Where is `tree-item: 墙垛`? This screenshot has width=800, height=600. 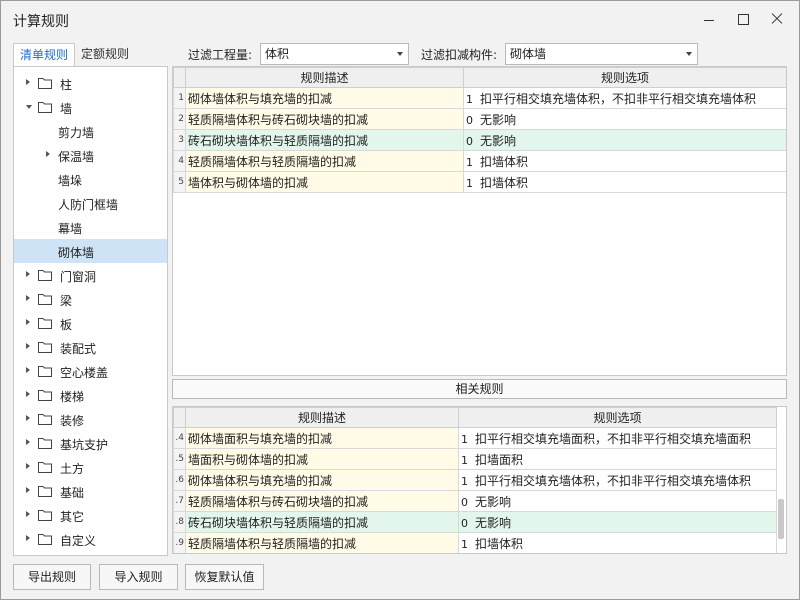
tree-item: 墙垛 is located at coordinates (90, 179).